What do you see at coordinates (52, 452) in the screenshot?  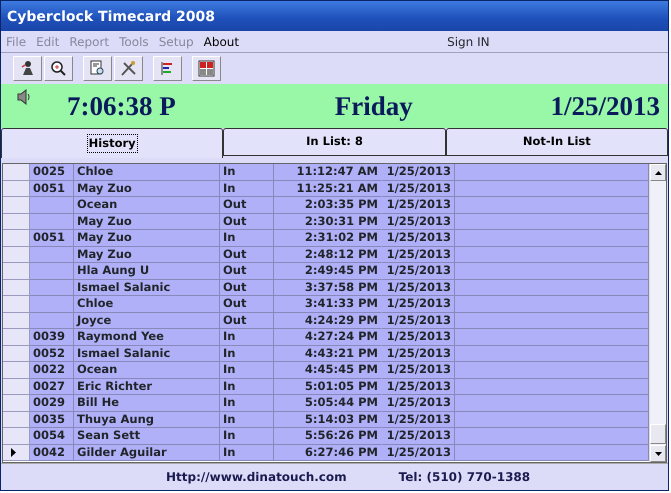 I see `table-cell: 0042` at bounding box center [52, 452].